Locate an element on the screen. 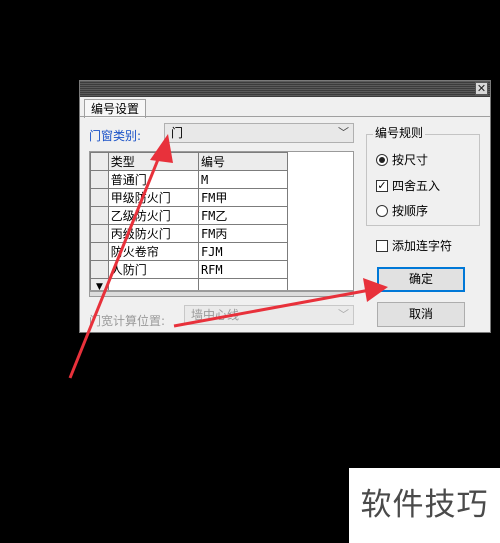 This screenshot has width=500, height=543. arrow-to-ok is located at coordinates (272, 308).